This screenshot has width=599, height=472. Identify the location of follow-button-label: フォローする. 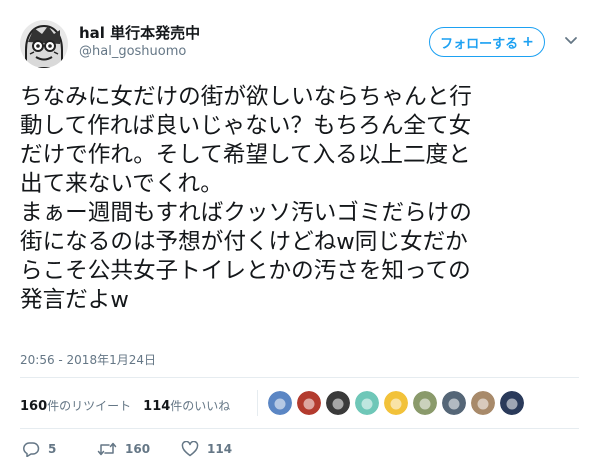
(479, 44).